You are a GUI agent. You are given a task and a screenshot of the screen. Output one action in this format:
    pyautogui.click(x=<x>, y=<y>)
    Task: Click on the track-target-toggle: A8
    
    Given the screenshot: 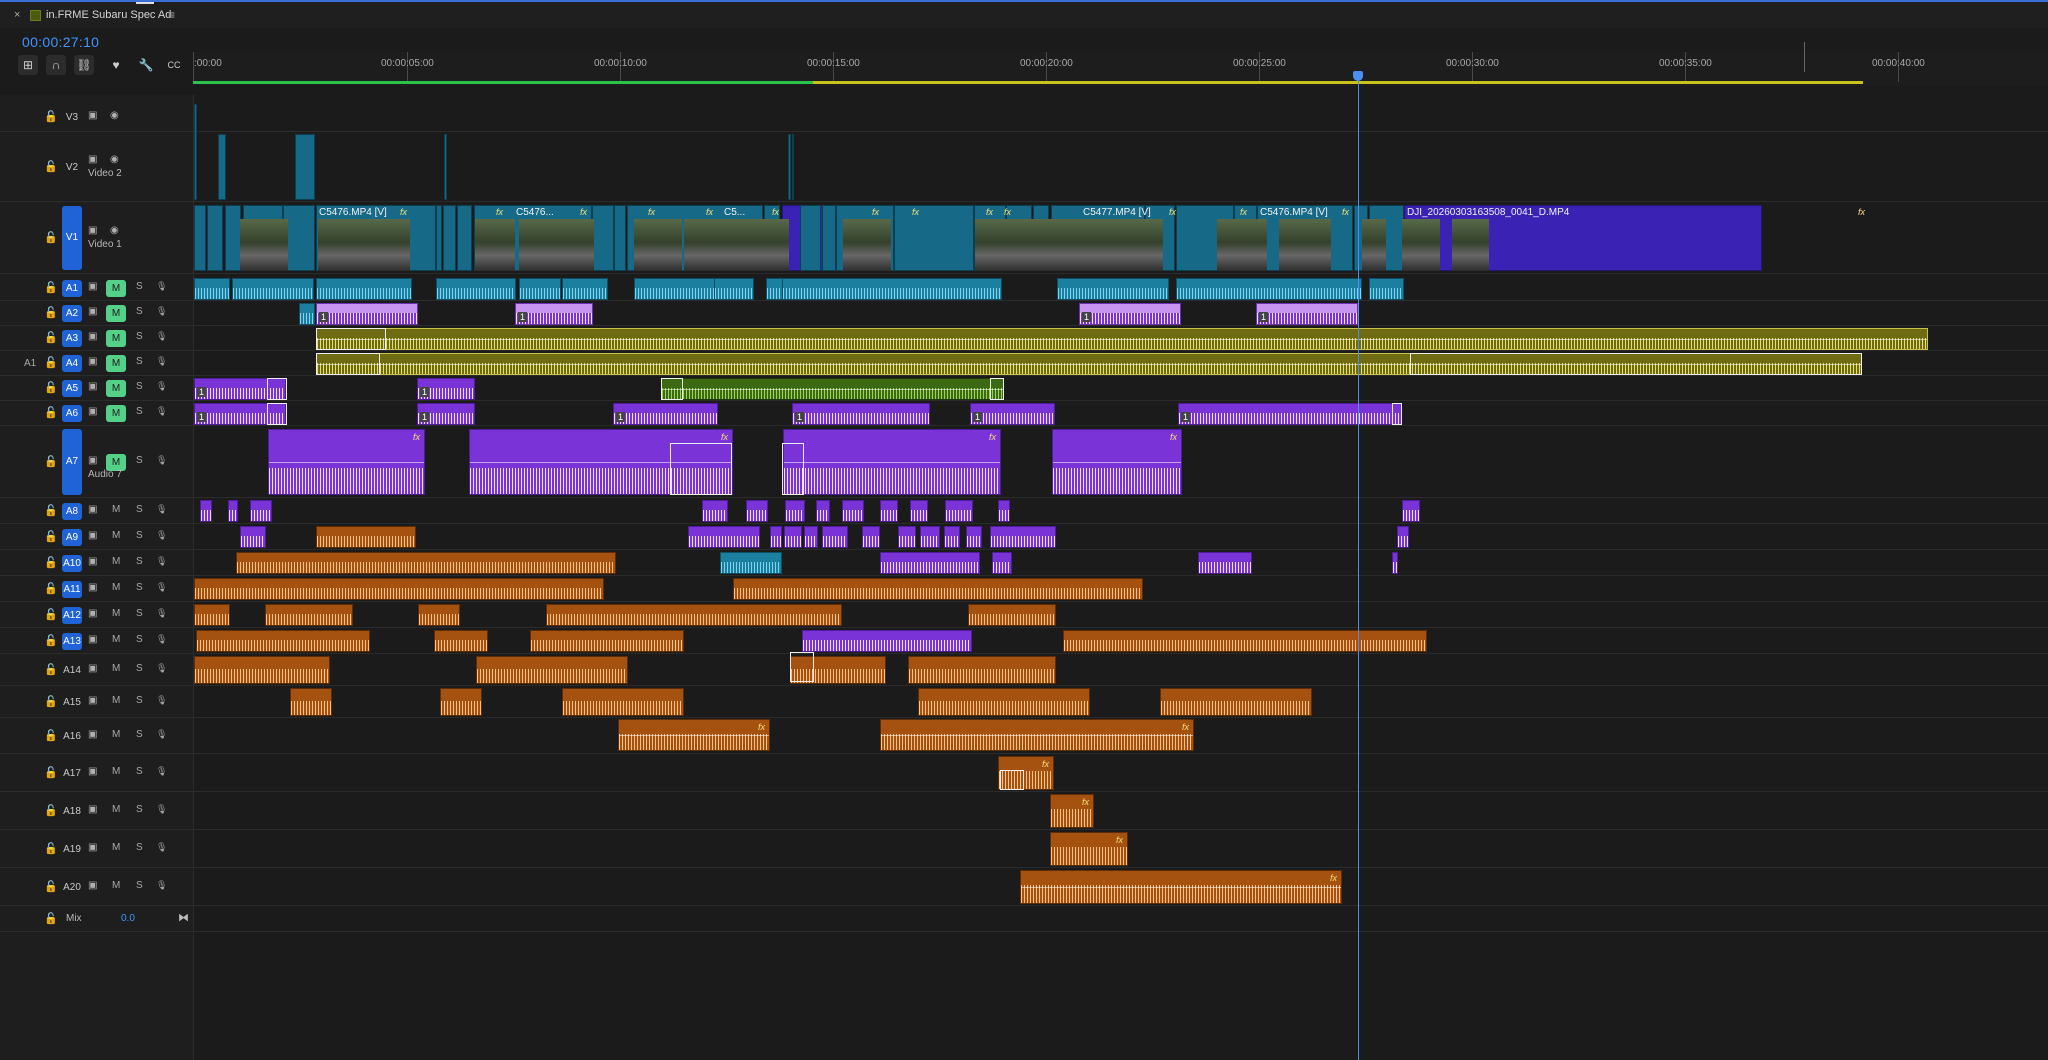 What is the action you would take?
    pyautogui.click(x=72, y=511)
    